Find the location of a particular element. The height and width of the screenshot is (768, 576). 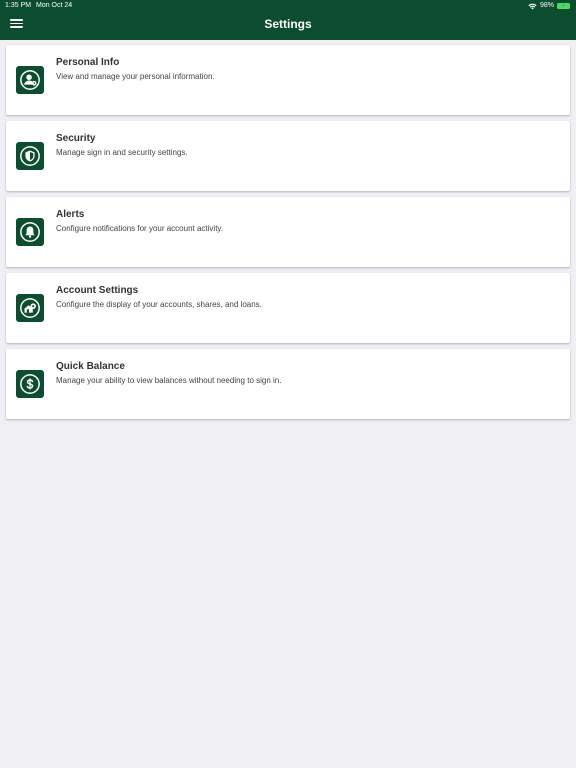

dollar-icon is located at coordinates (30, 384).